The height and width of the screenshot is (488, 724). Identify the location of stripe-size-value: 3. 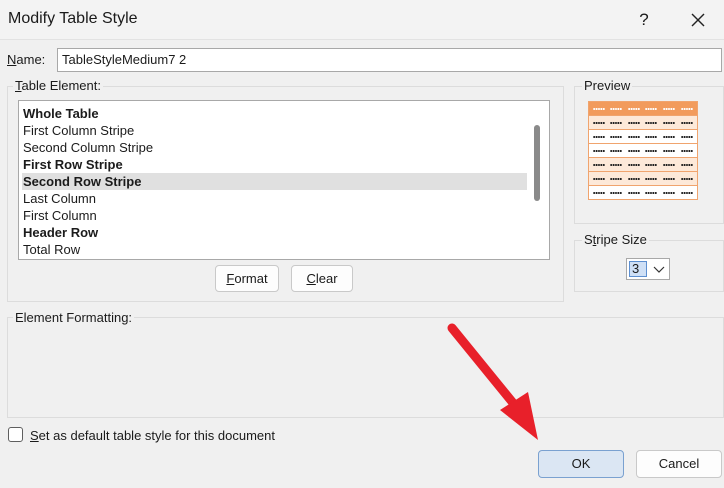
(638, 269).